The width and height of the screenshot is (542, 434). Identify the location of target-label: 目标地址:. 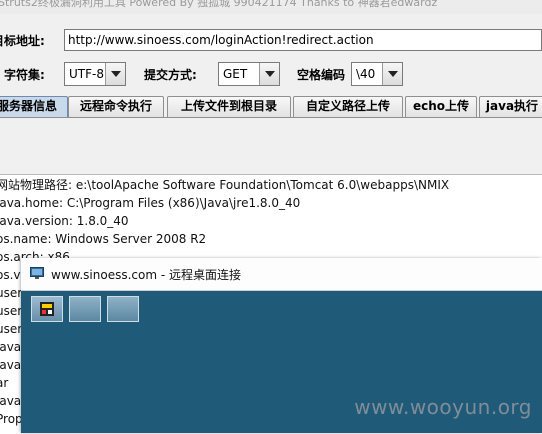
(22, 41).